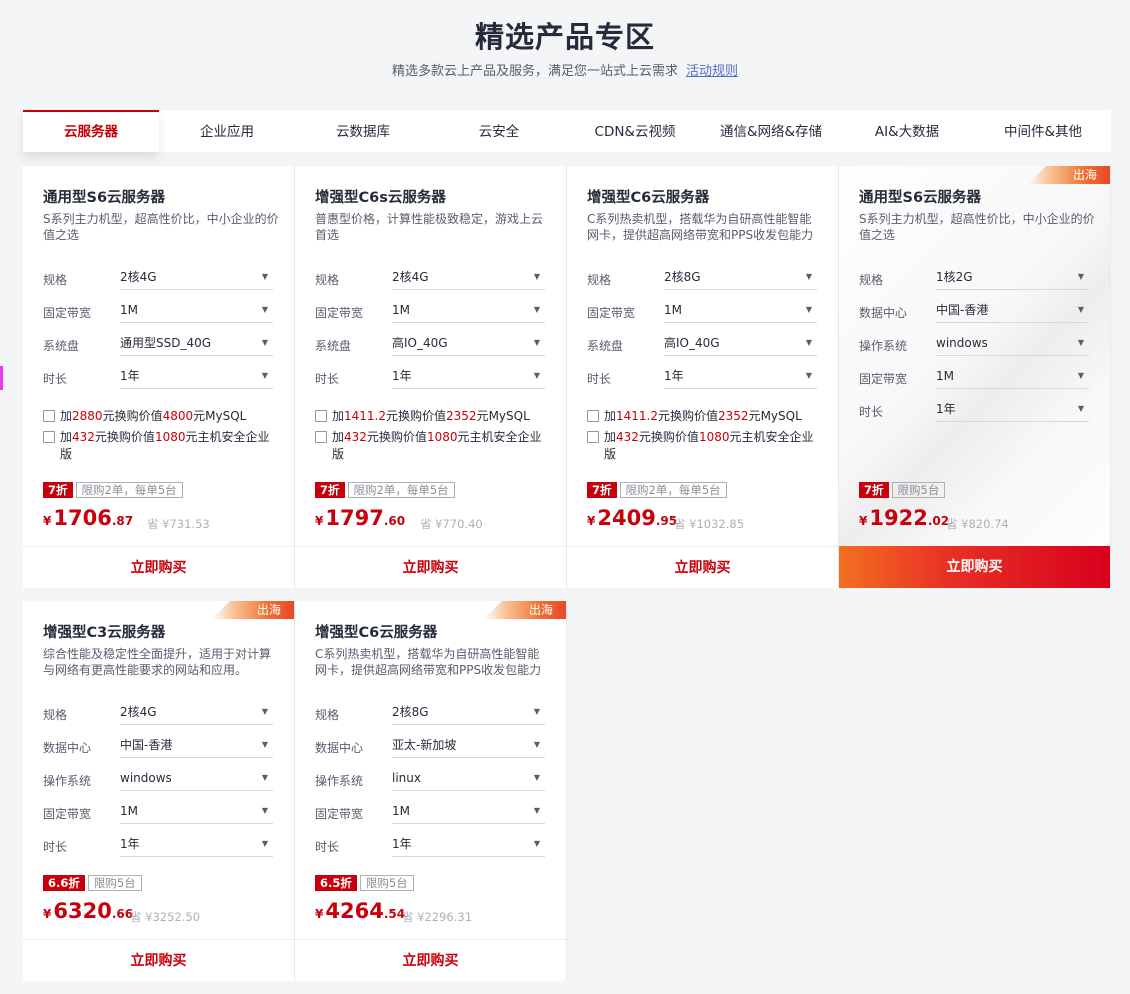 This screenshot has width=1130, height=994. I want to click on spec-select: linux ▼, so click(468, 778).